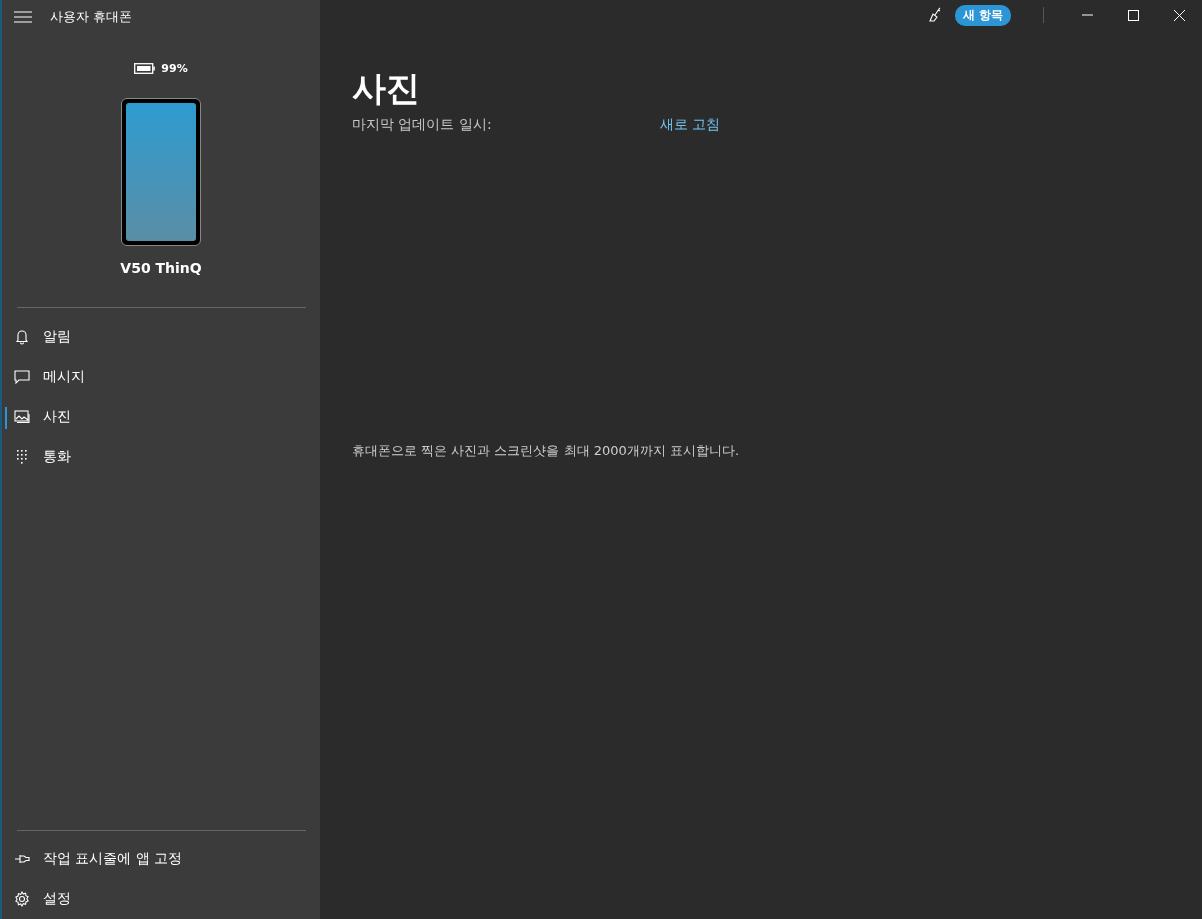 The height and width of the screenshot is (919, 1202). Describe the element at coordinates (161, 377) in the screenshot. I see `nav-item: 메시지` at that location.